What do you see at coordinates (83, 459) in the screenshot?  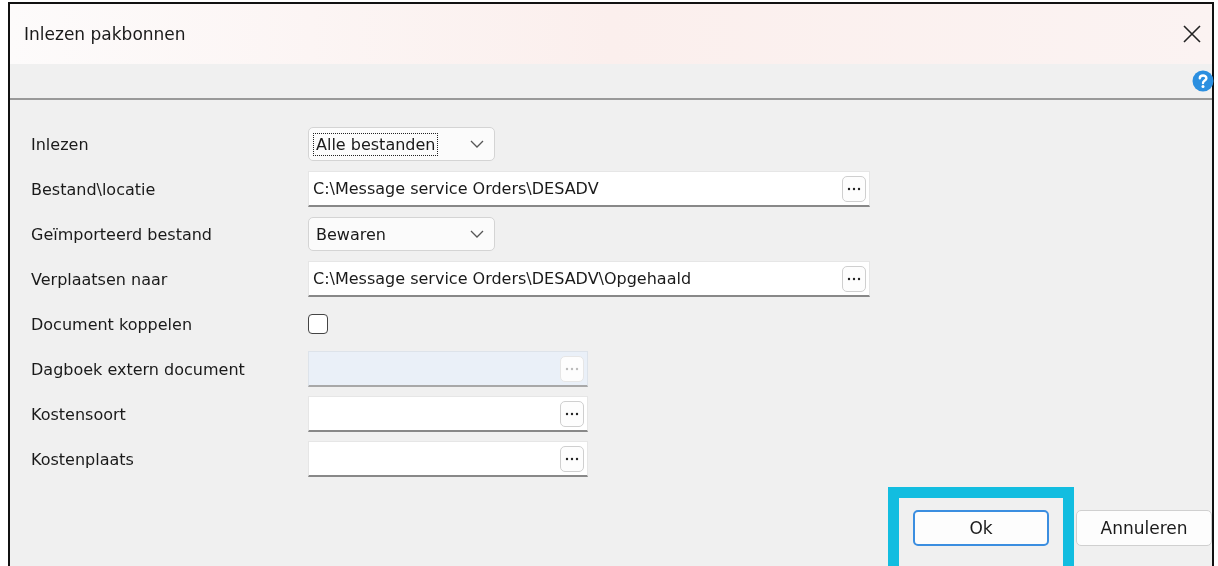 I see `field-label: Kostenplaats` at bounding box center [83, 459].